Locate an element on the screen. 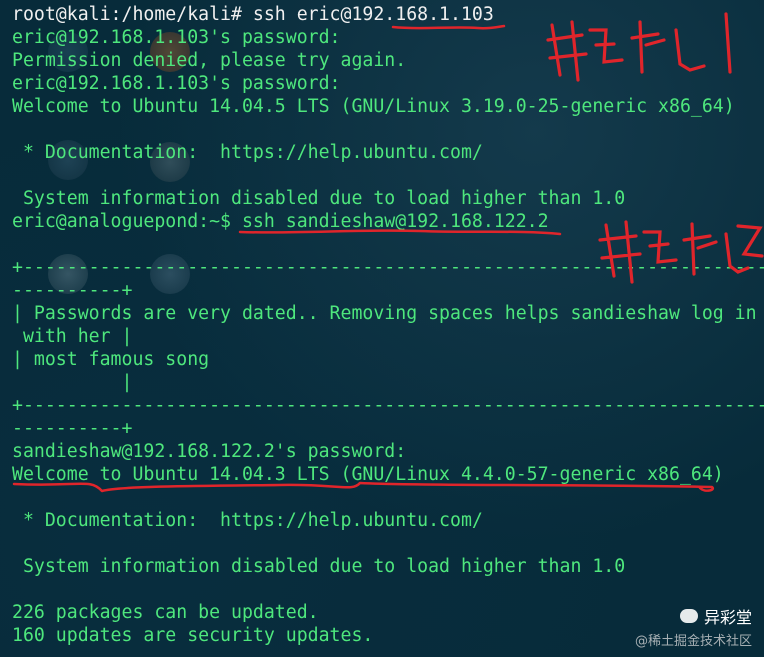 The height and width of the screenshot is (657, 764). watermark-sub: @稀土掘金技术社区 is located at coordinates (693, 641).